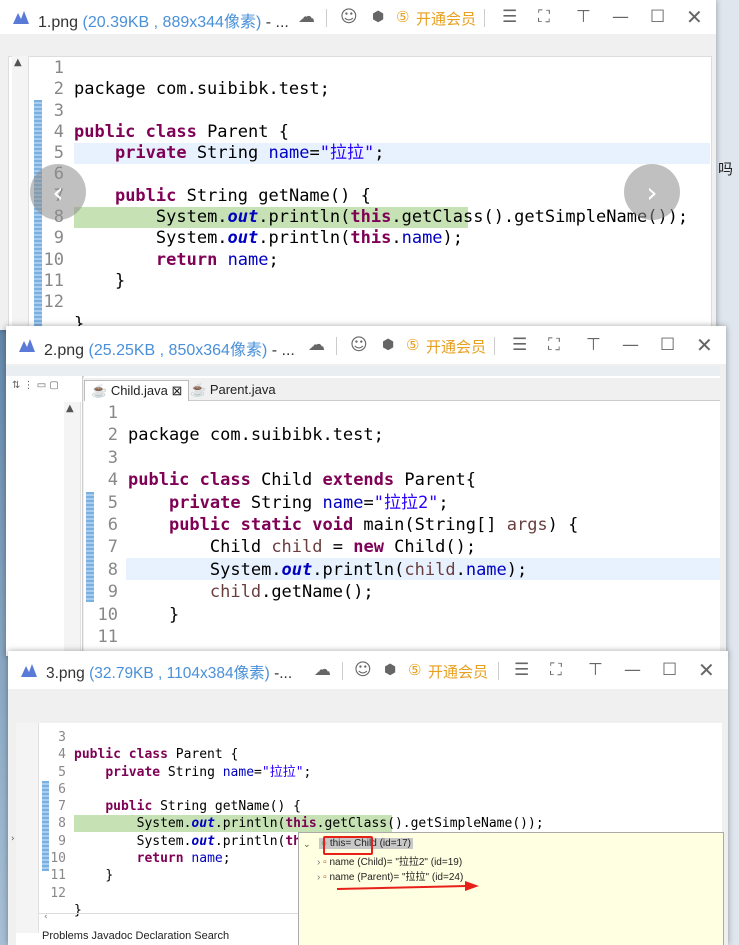 The height and width of the screenshot is (945, 739). What do you see at coordinates (435, 480) in the screenshot?
I see `code-text: Parent{` at bounding box center [435, 480].